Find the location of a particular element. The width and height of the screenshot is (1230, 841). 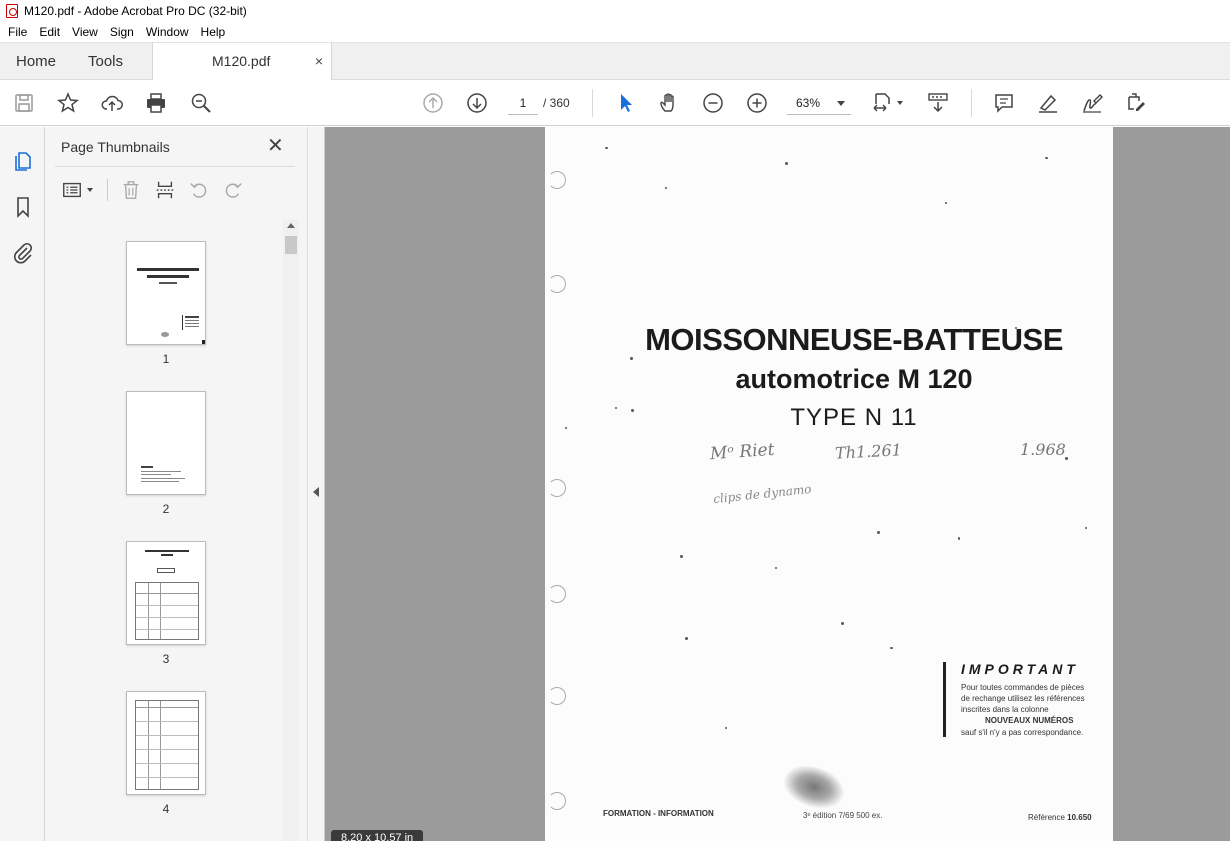

page-fit-caret-icon is located at coordinates (900, 103).